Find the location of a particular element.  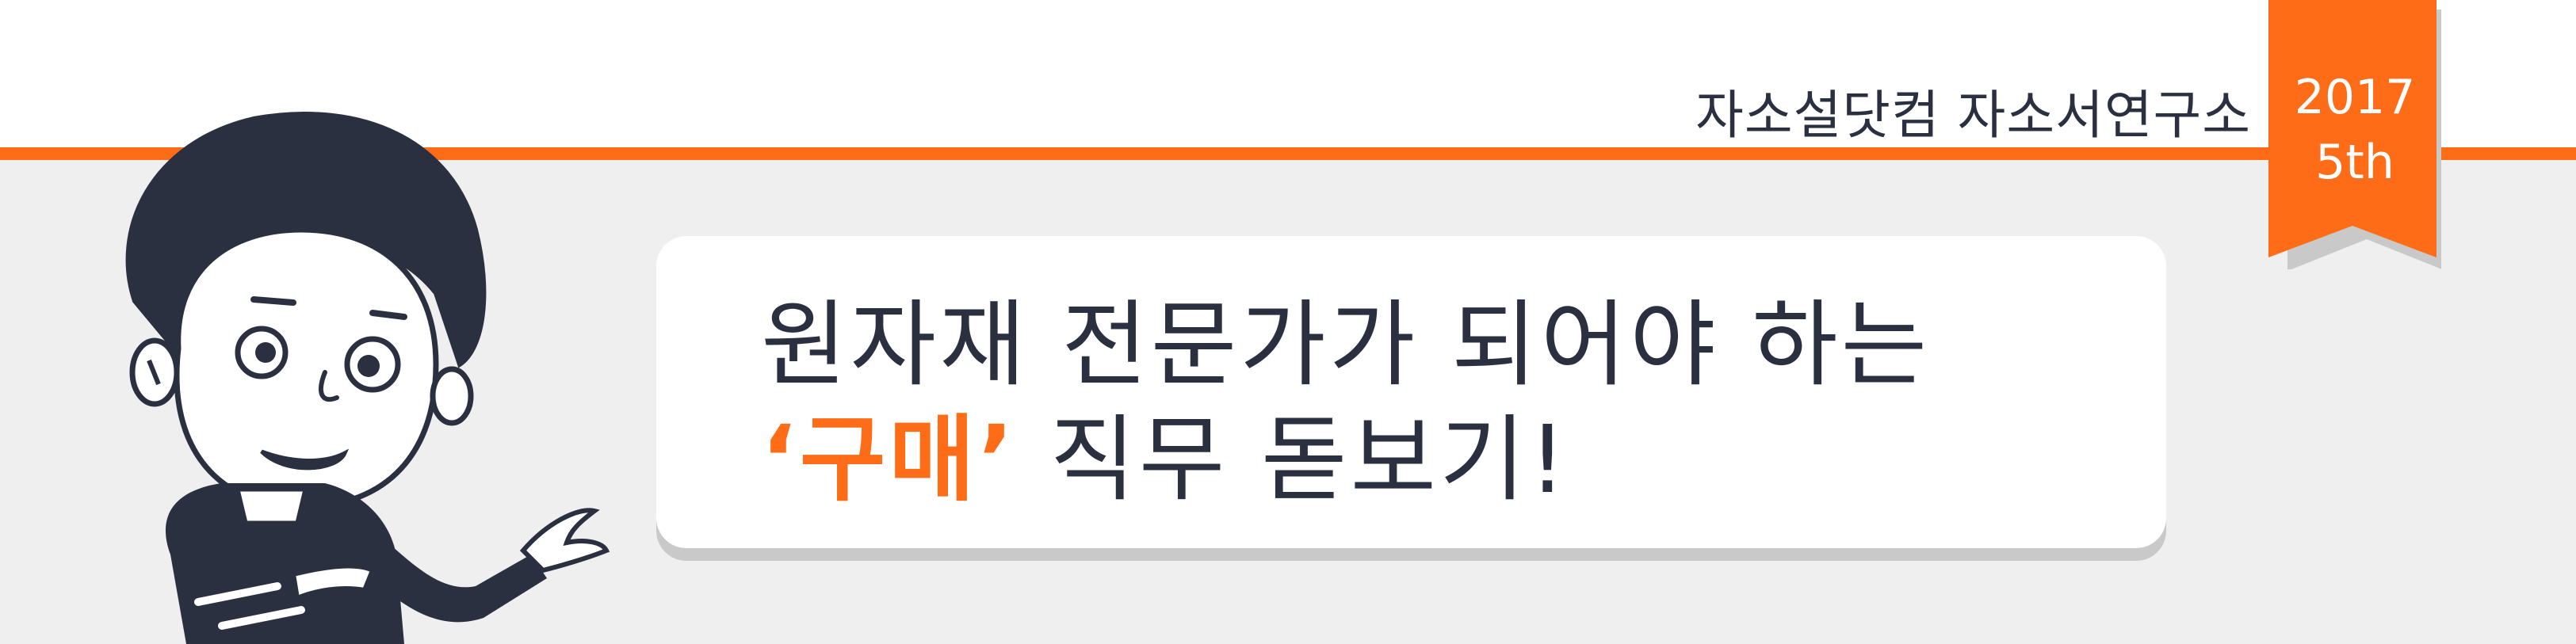

ribbon-year: 2017 is located at coordinates (2355, 97).